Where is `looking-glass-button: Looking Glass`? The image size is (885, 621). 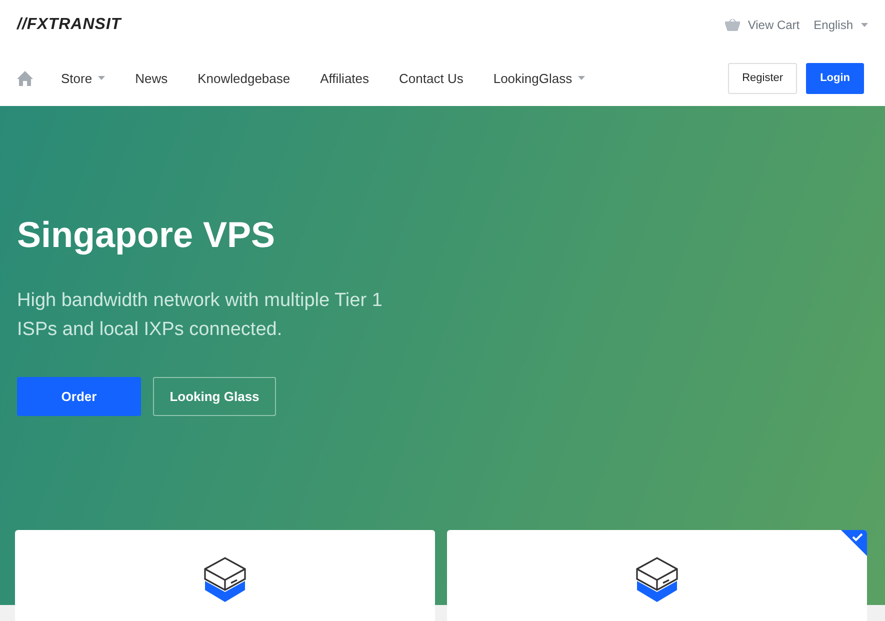
looking-glass-button: Looking Glass is located at coordinates (214, 396).